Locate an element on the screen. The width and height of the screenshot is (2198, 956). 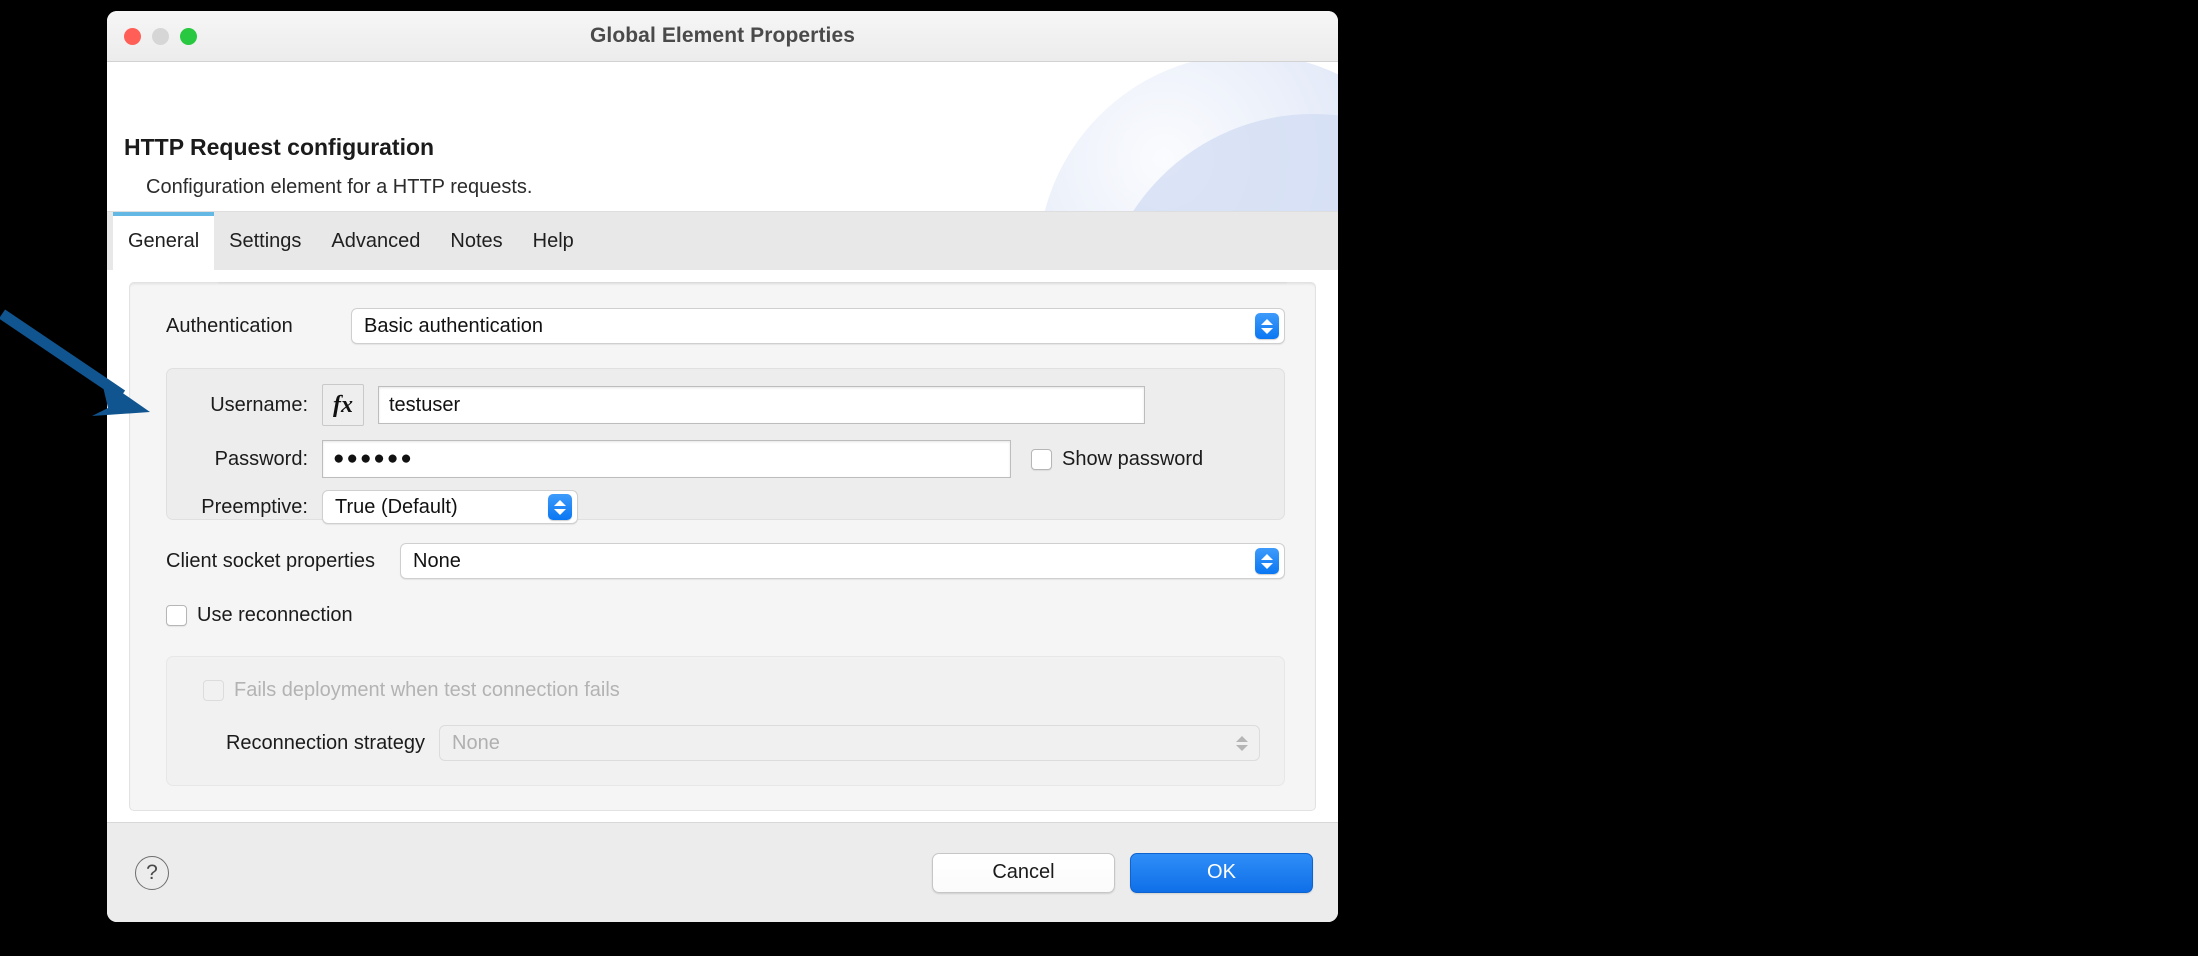
use-reconnection-label: Use reconnection is located at coordinates (275, 615).